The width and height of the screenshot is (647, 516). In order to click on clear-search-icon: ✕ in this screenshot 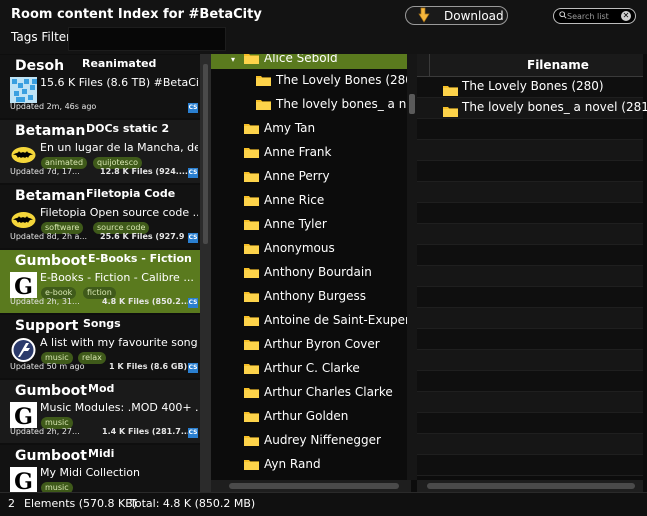, I will do `click(626, 16)`.